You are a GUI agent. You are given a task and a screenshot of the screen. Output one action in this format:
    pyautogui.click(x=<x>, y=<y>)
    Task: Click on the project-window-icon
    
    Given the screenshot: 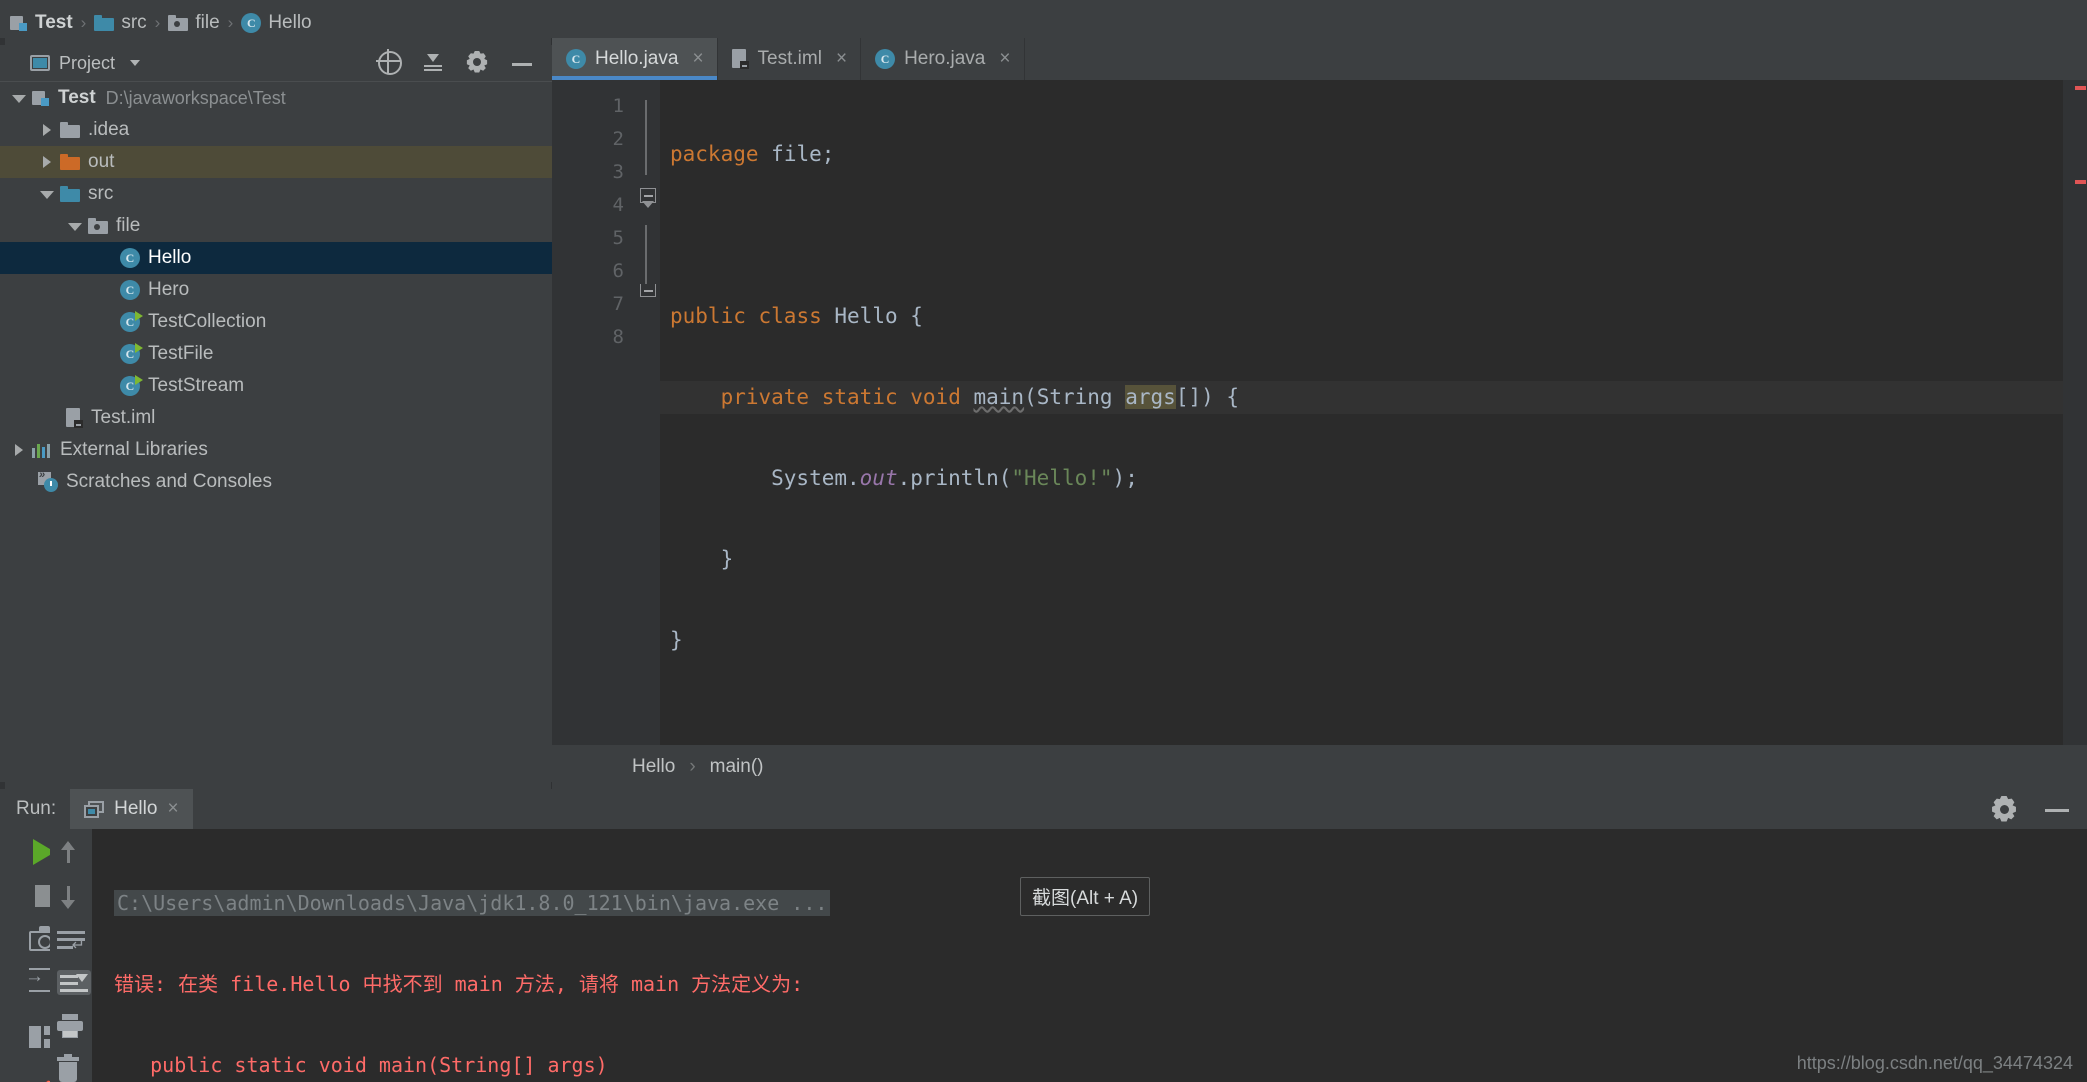 What is the action you would take?
    pyautogui.click(x=40, y=63)
    